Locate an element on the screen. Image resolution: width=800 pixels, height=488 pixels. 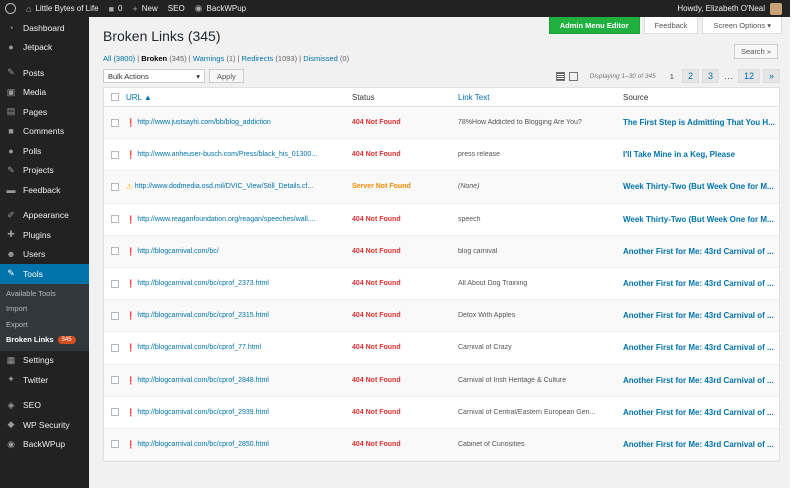
row-url-link: http://blogcarnival.com/bc/ is located at coordinates (177, 251).